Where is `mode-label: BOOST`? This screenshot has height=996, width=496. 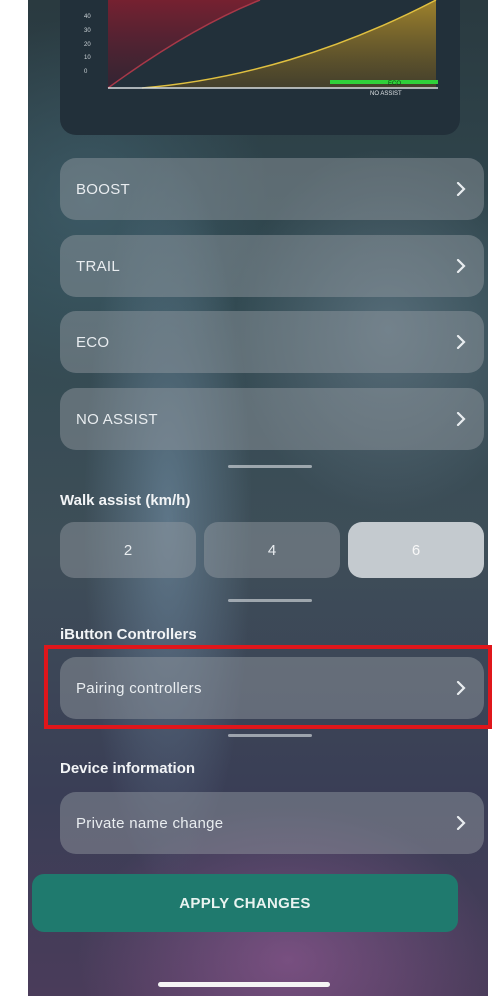
mode-label: BOOST is located at coordinates (103, 189).